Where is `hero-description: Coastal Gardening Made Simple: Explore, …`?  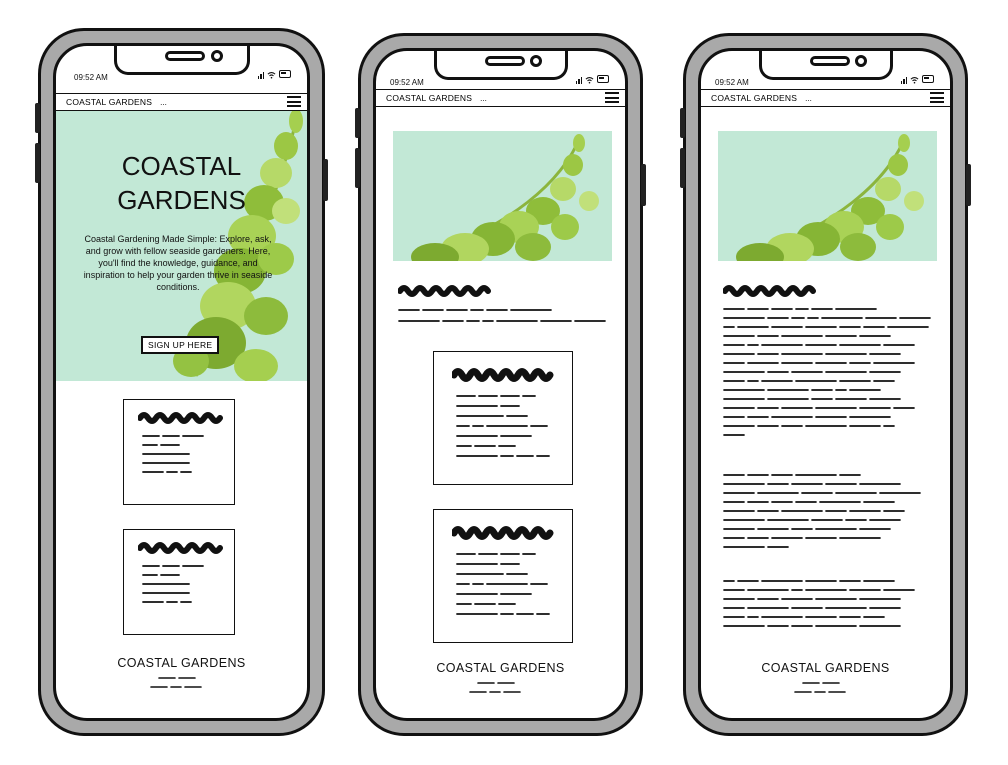 hero-description: Coastal Gardening Made Simple: Explore, … is located at coordinates (178, 263).